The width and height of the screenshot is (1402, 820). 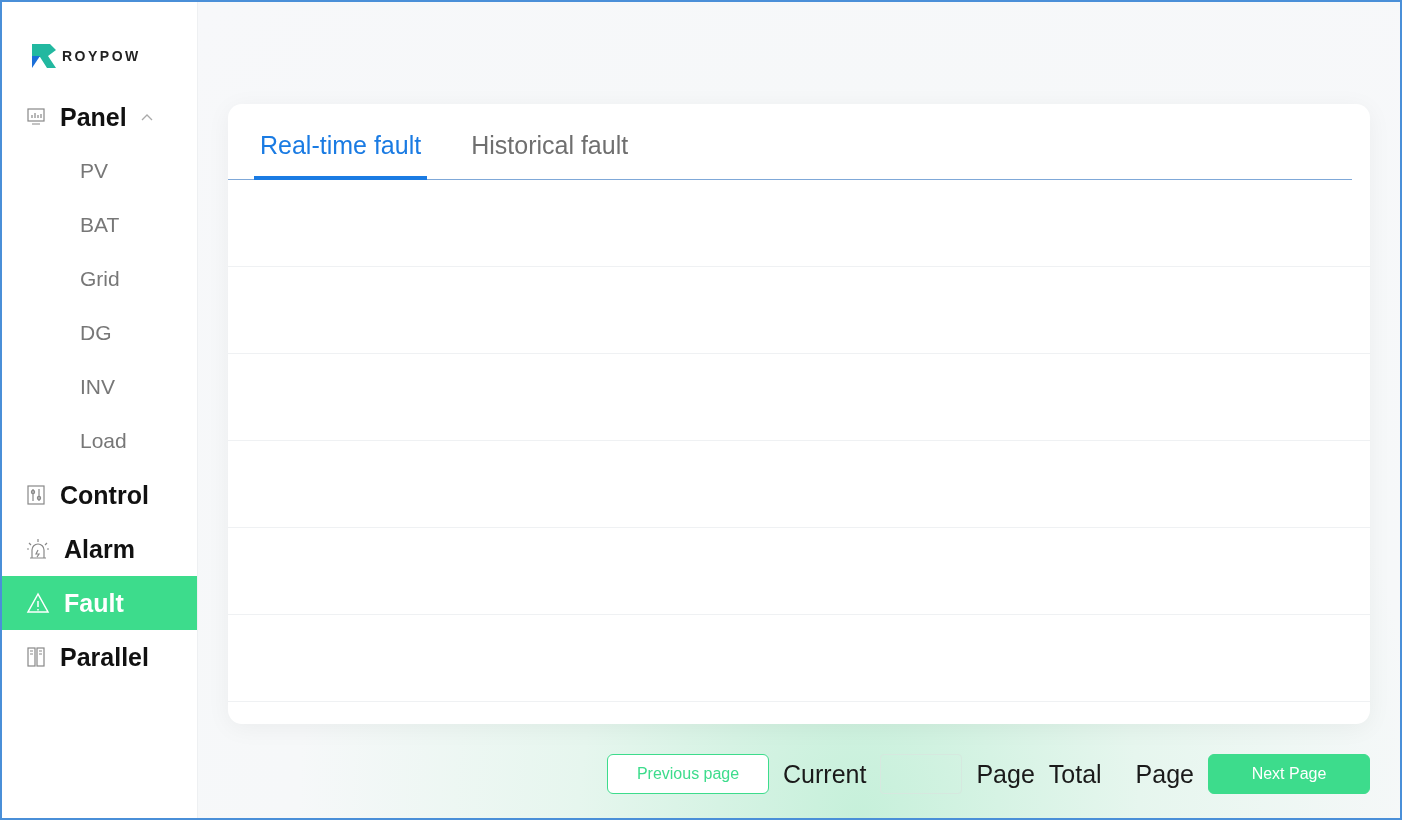 I want to click on sidebar-item: Alarm, so click(x=99, y=549).